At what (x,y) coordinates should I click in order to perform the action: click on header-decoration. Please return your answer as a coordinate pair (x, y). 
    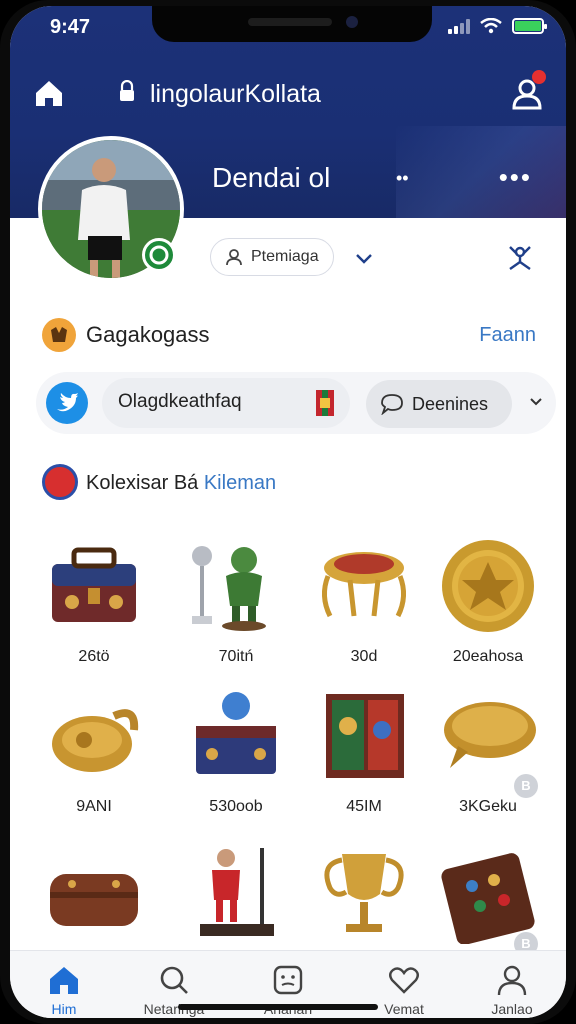
    Looking at the image, I should click on (481, 172).